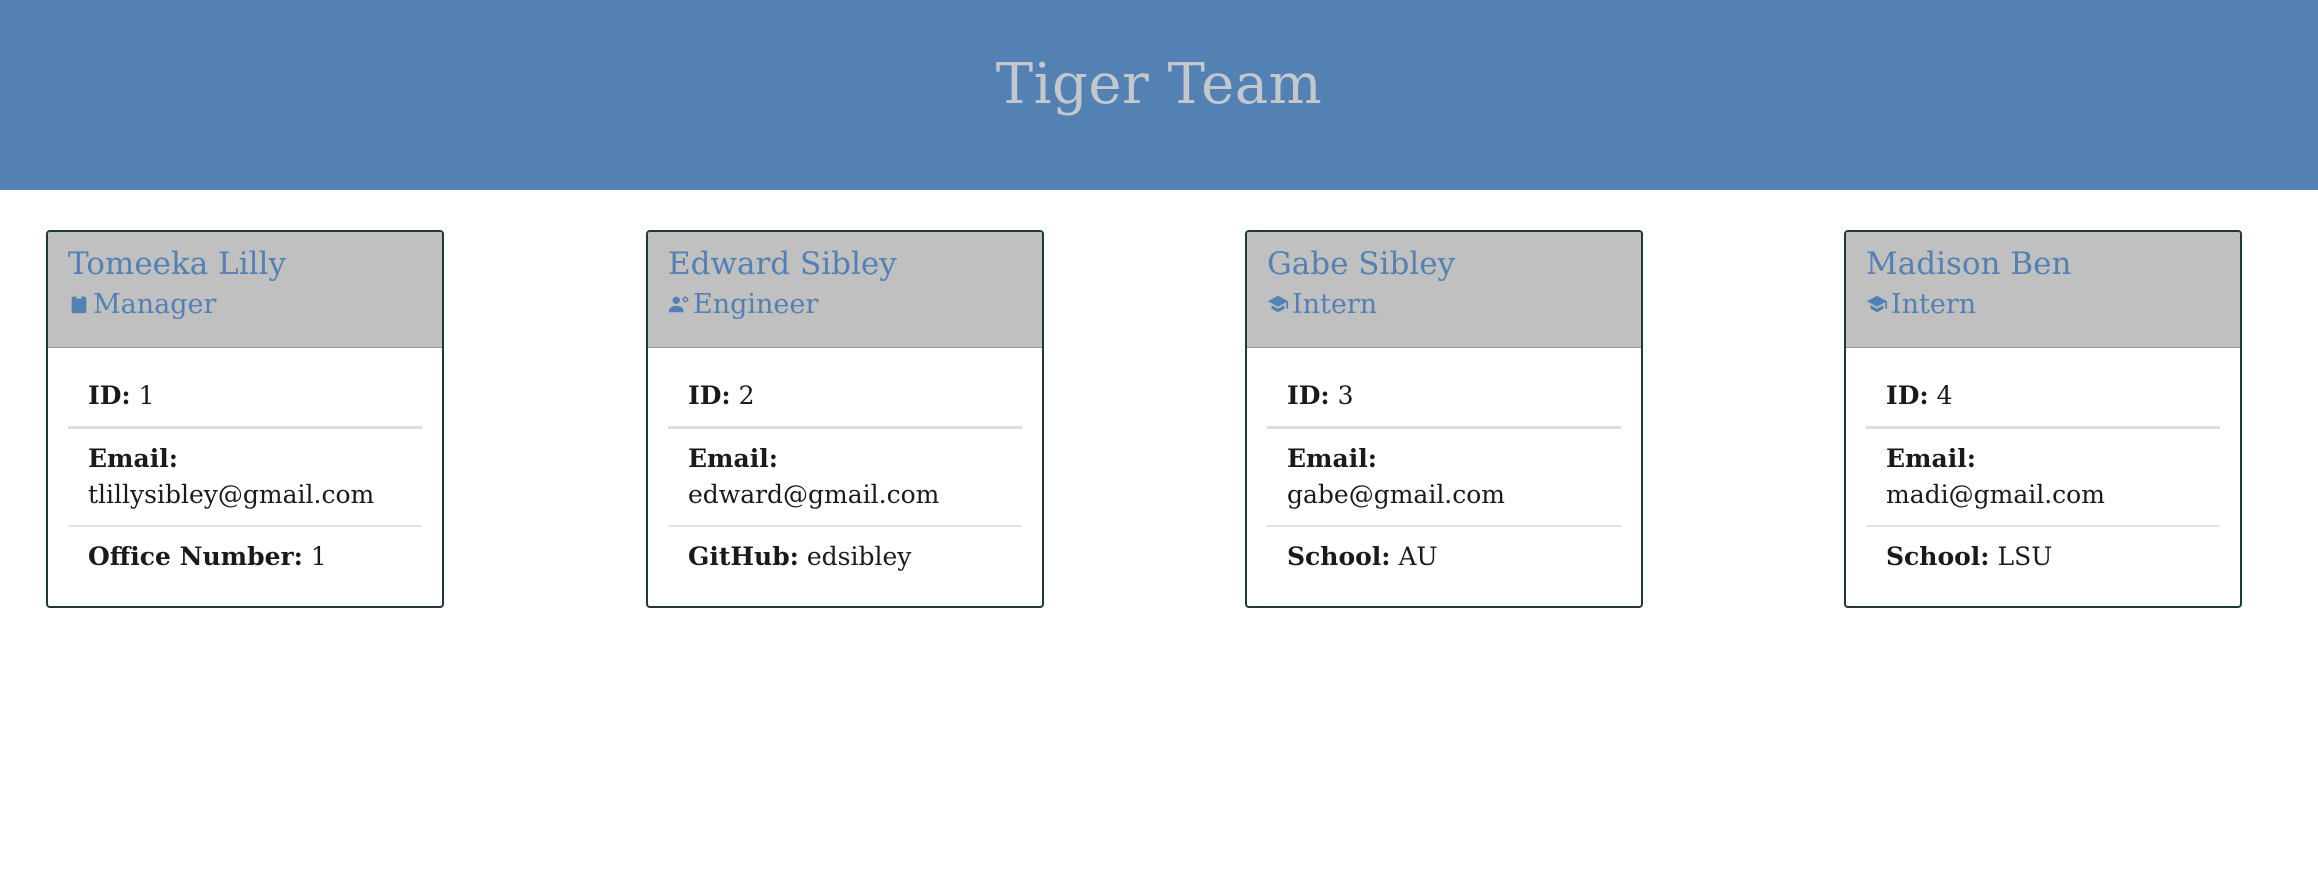  I want to click on employee-name: Edward Sibley, so click(782, 264).